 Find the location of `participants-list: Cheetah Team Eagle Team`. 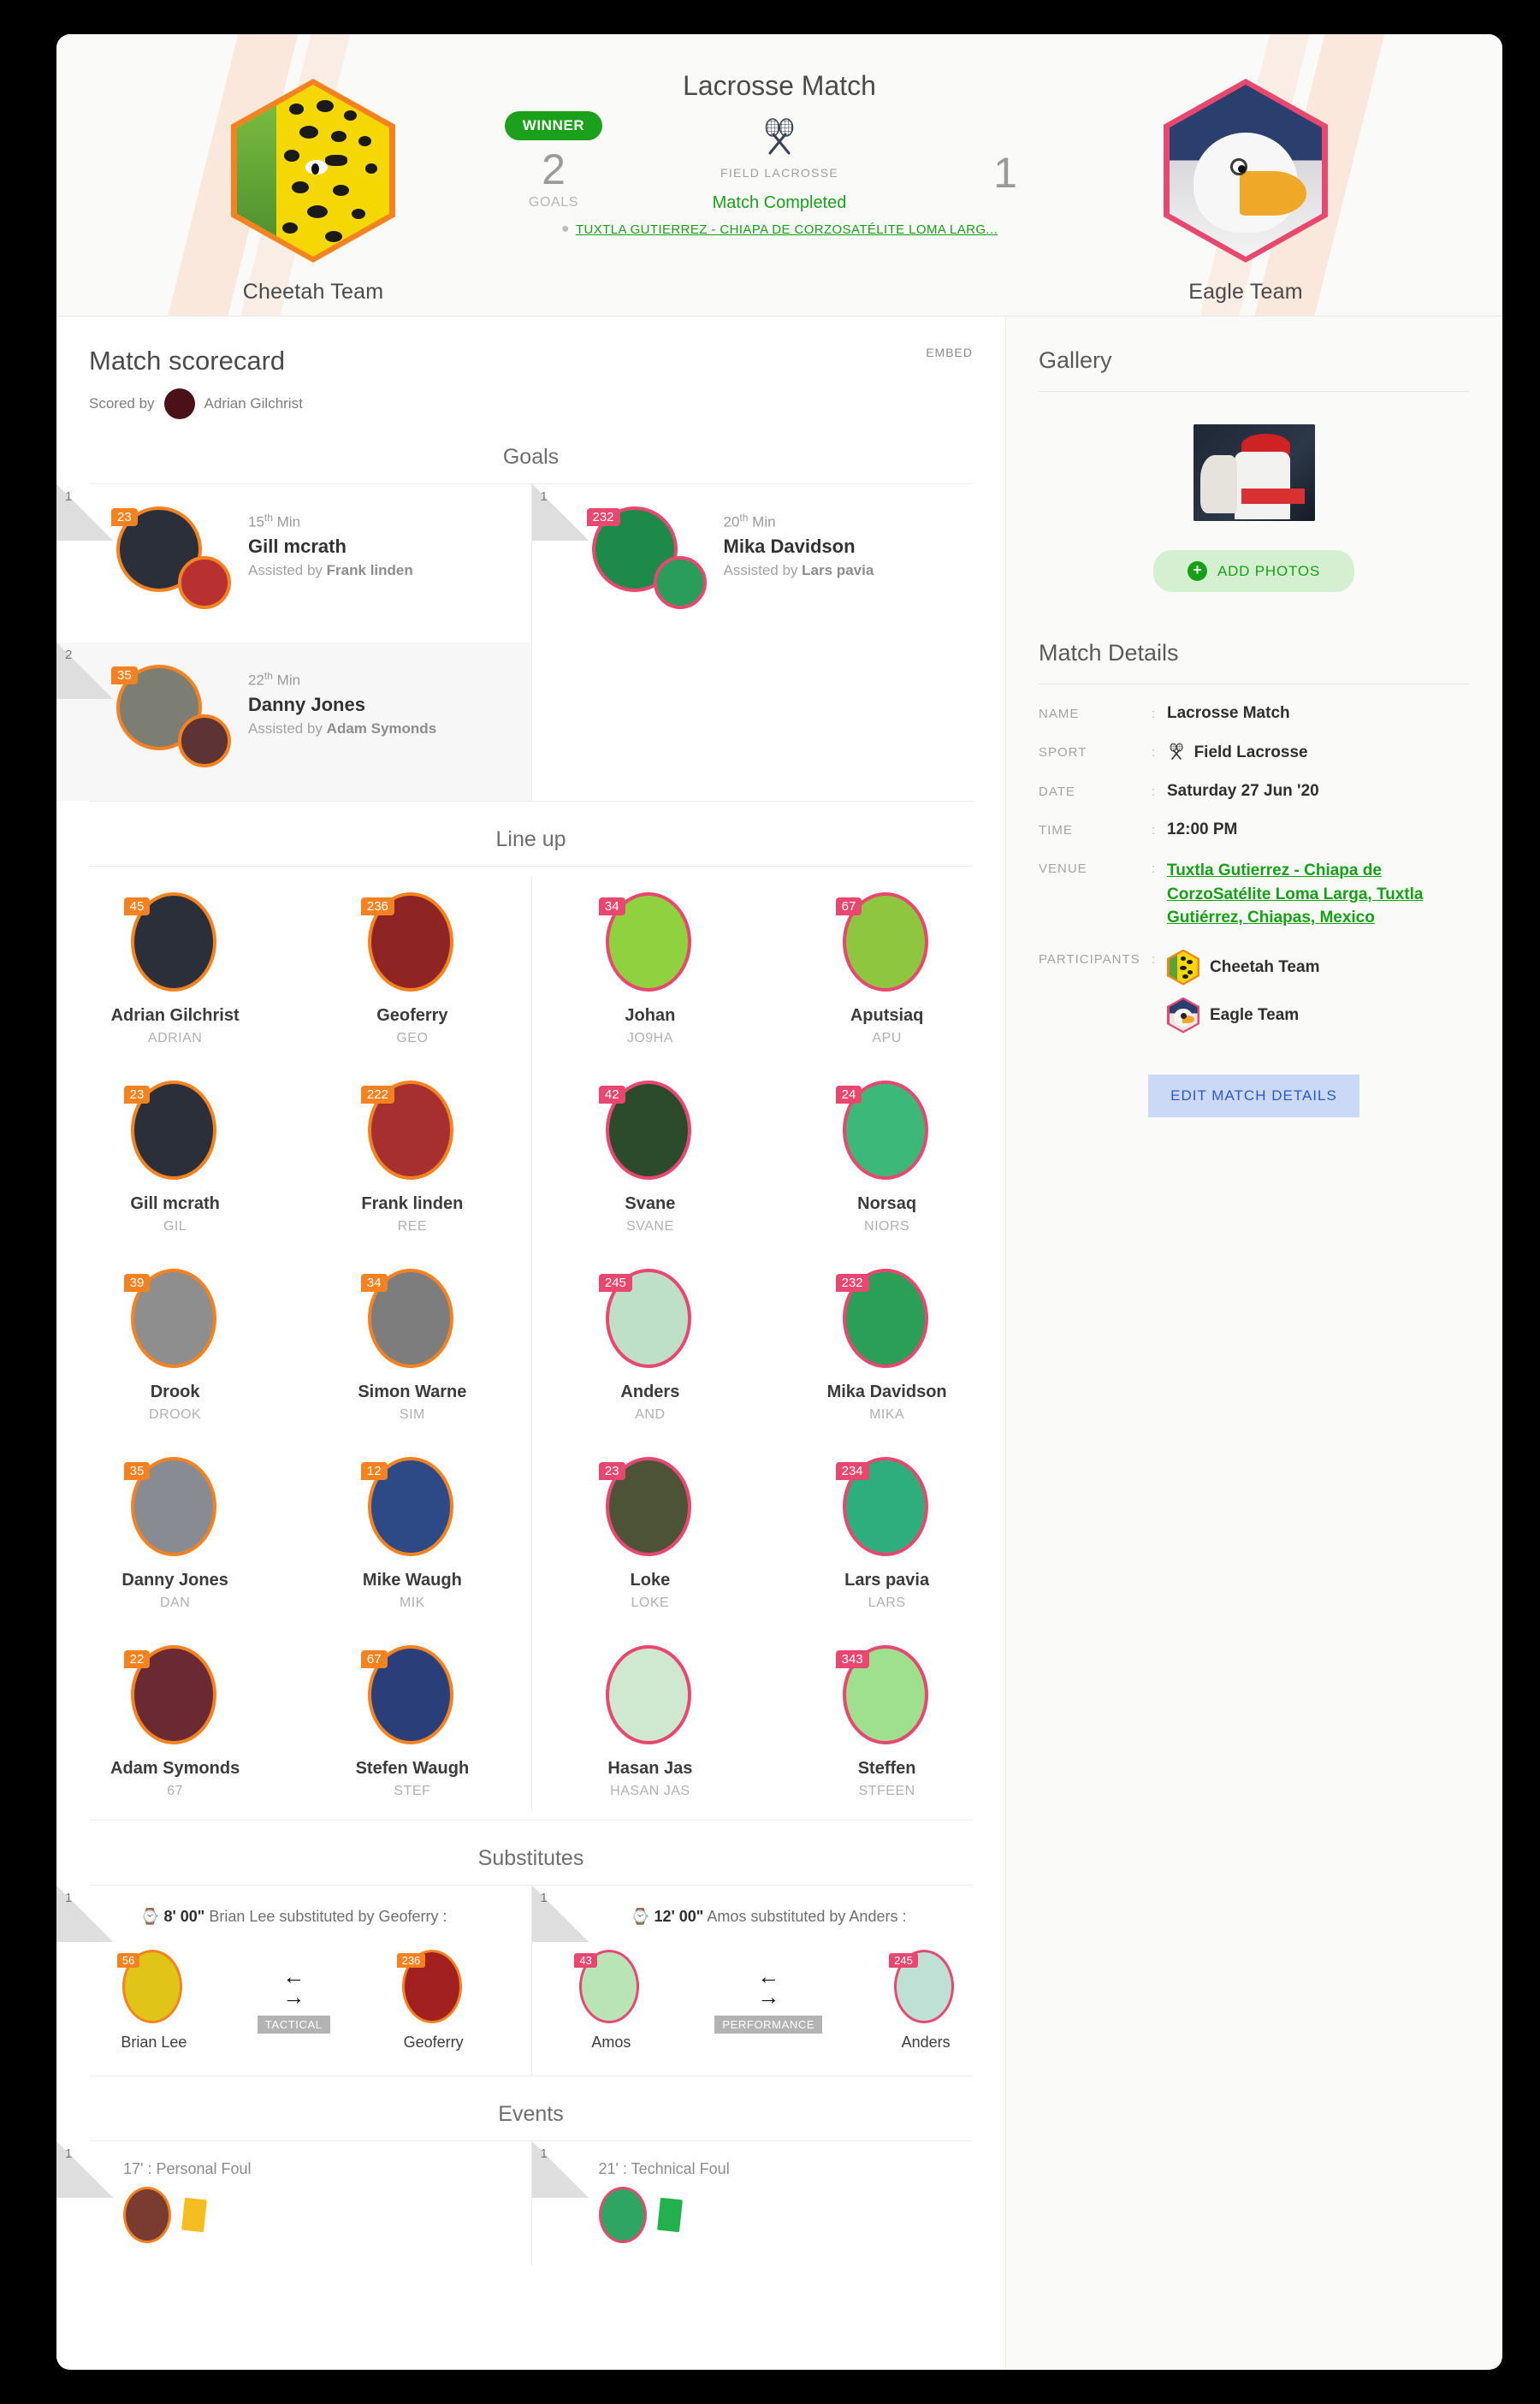

participants-list: Cheetah Team Eagle Team is located at coordinates (1318, 997).